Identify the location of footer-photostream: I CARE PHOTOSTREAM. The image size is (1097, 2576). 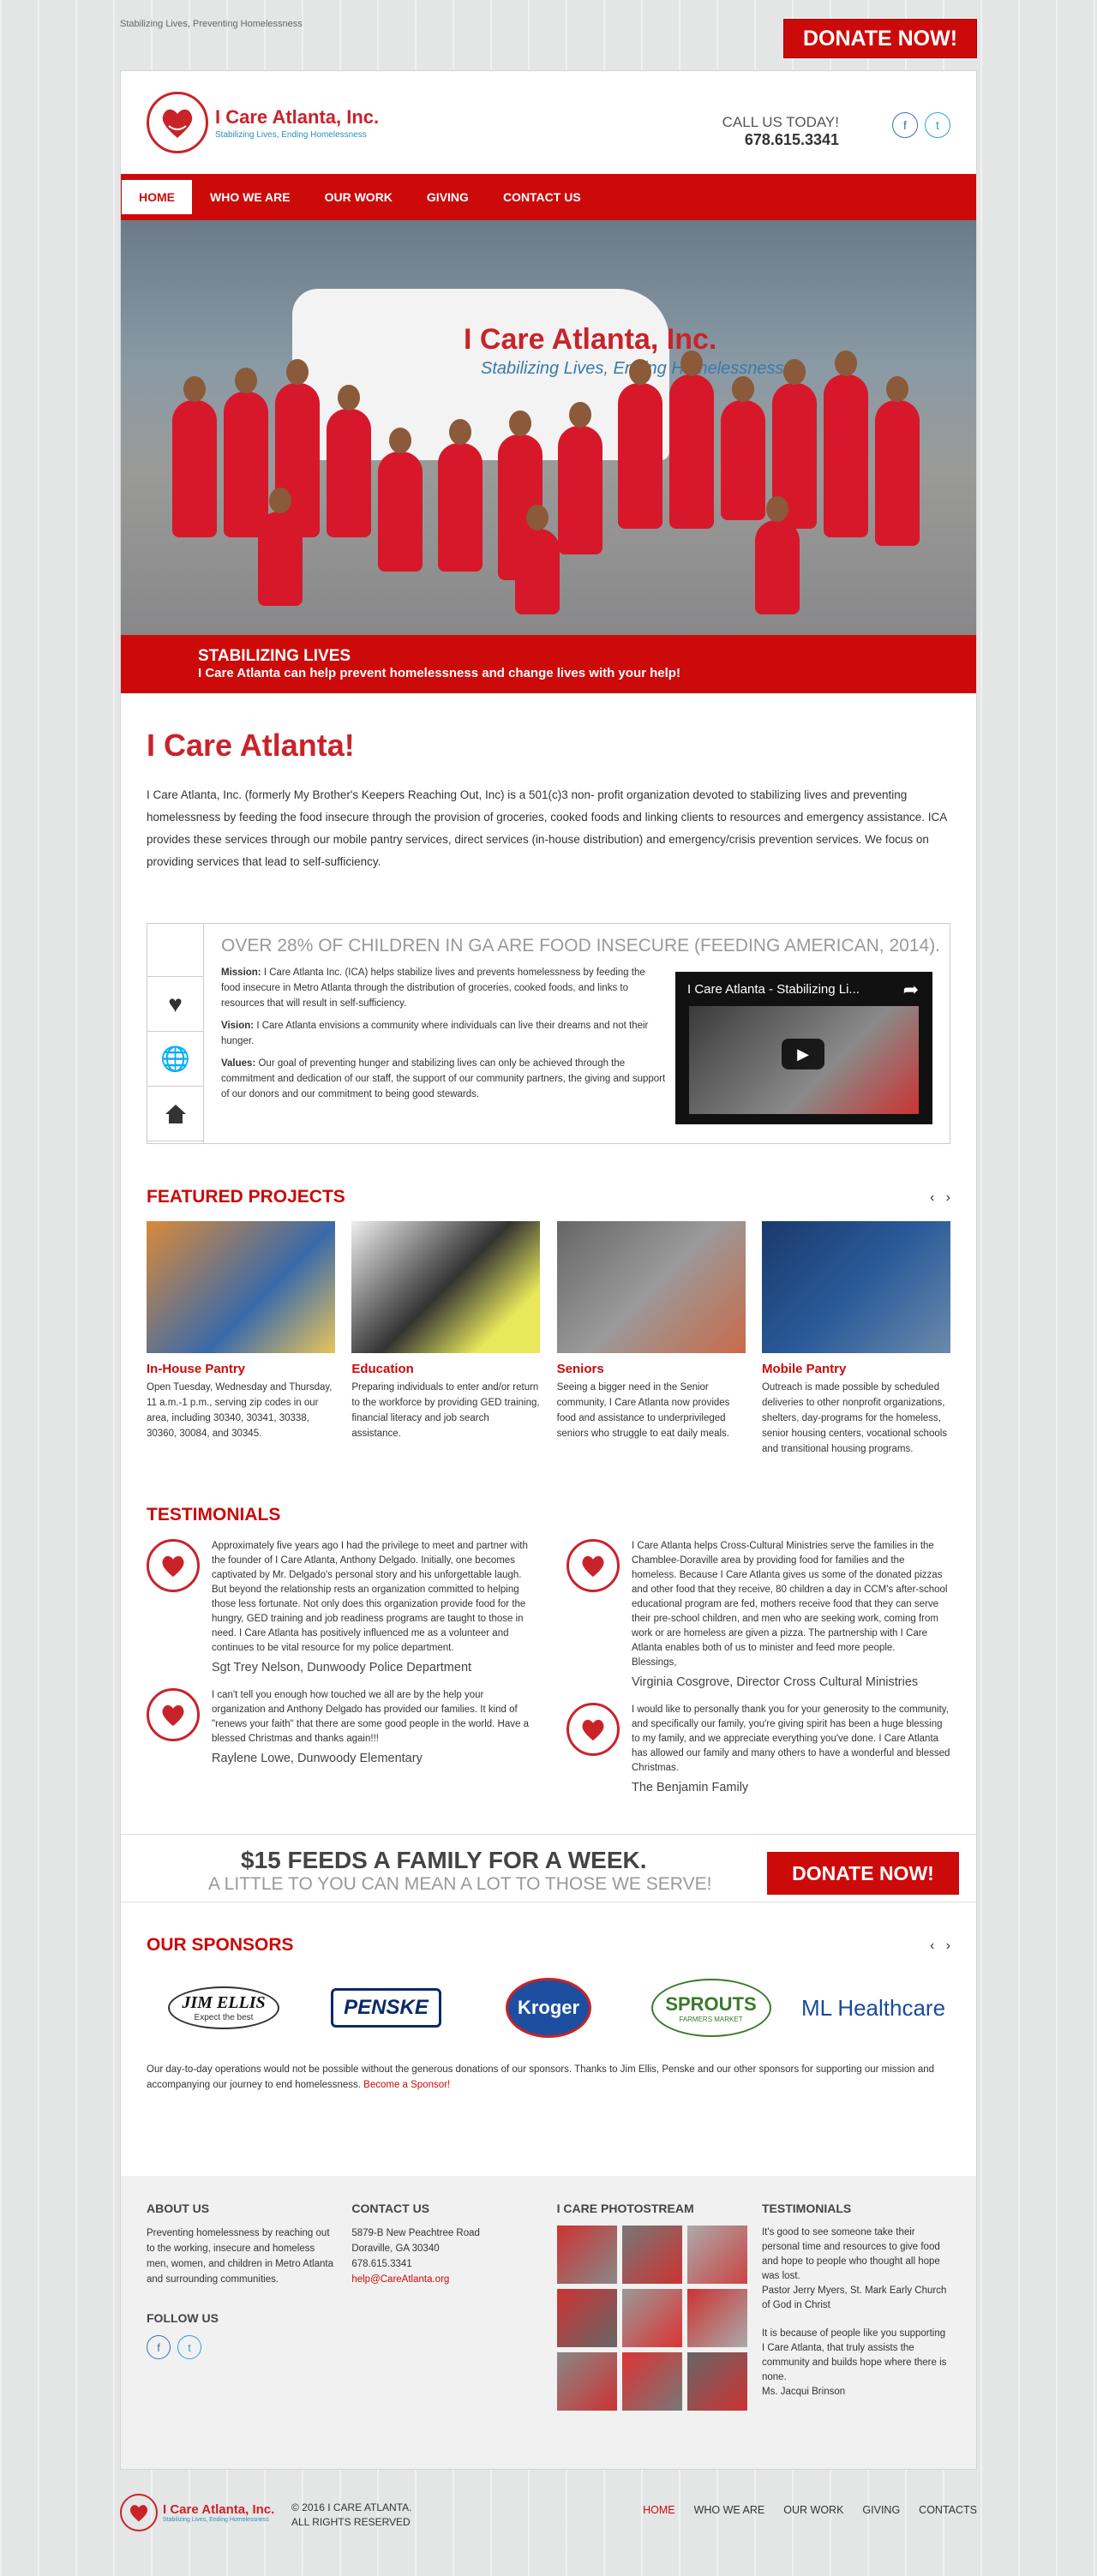
(651, 2335).